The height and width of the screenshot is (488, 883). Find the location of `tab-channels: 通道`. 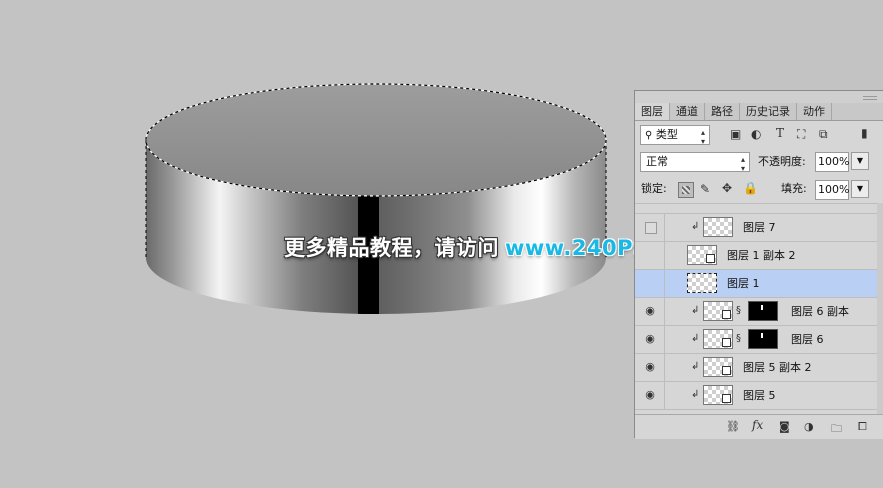

tab-channels: 通道 is located at coordinates (687, 111).